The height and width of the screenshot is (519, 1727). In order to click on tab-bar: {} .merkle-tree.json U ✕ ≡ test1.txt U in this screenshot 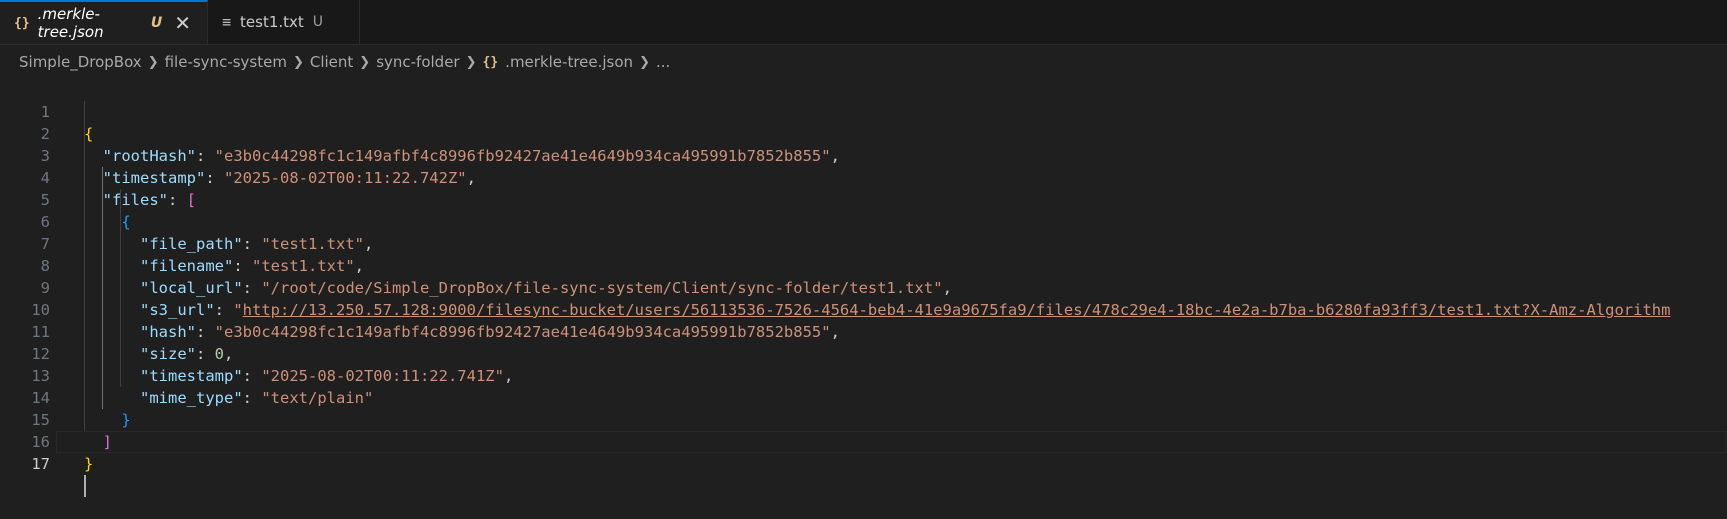, I will do `click(863, 22)`.